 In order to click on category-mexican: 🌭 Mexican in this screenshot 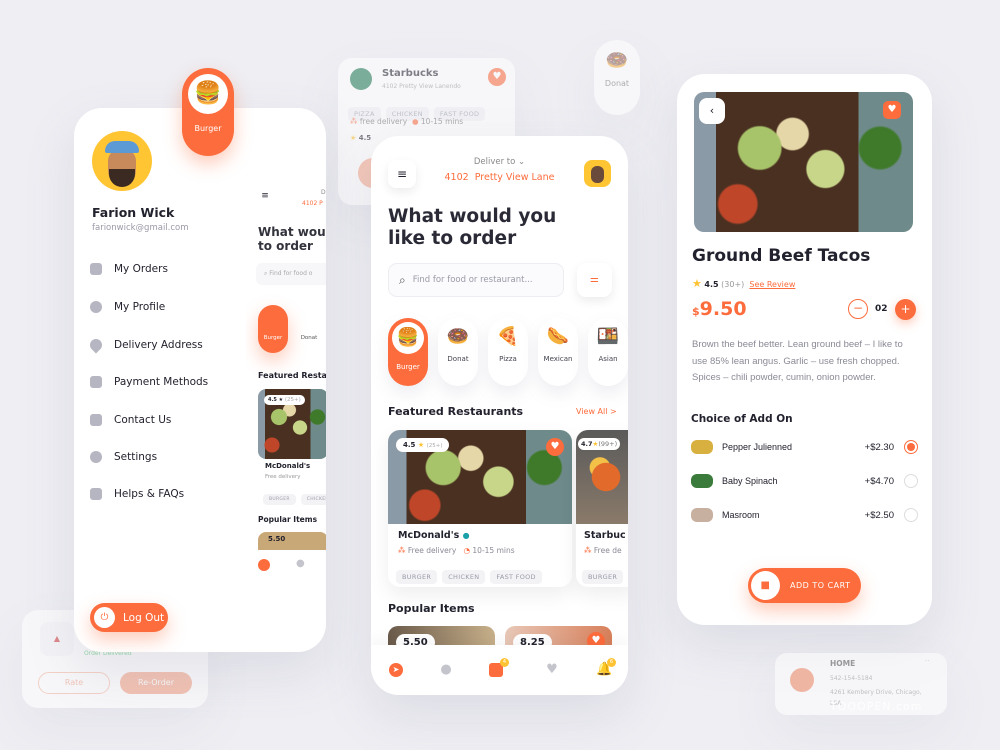, I will do `click(558, 352)`.